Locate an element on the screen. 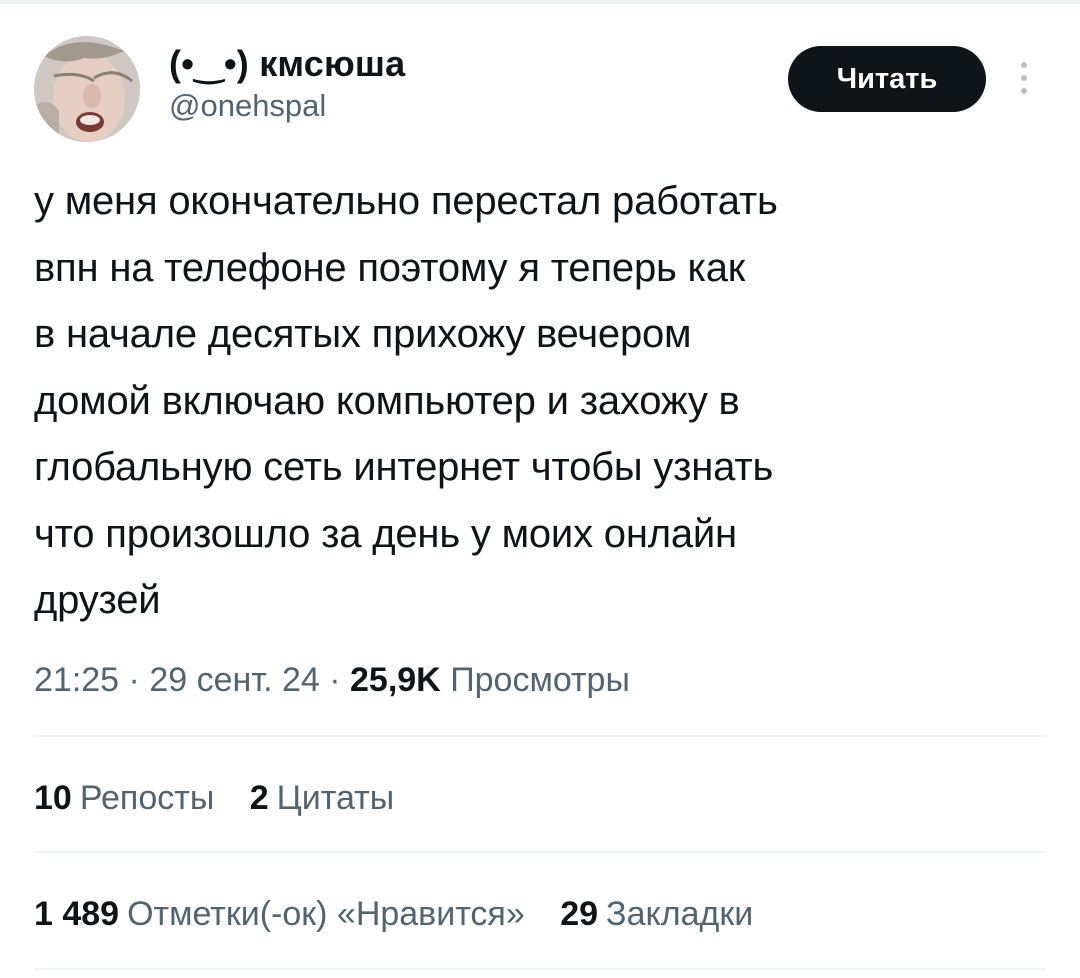 This screenshot has width=1080, height=978. views-label: Просмотры is located at coordinates (540, 680).